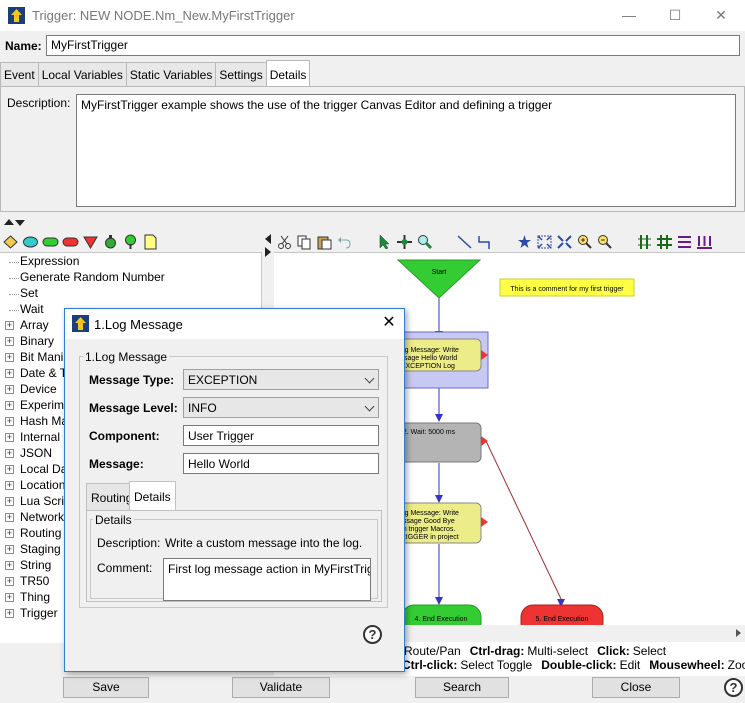  Describe the element at coordinates (268, 239) in the screenshot. I see `collapse-left-icon` at that location.